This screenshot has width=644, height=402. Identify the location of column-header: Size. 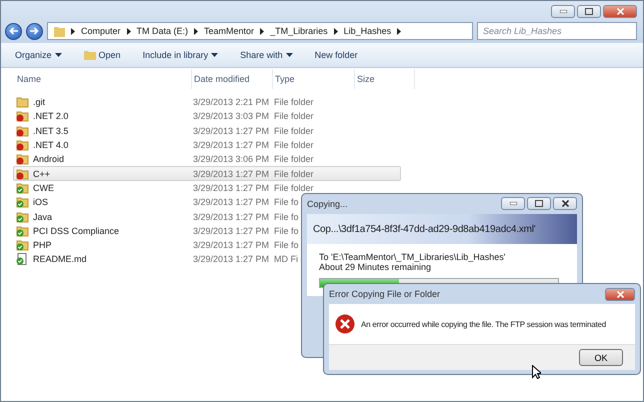
(385, 79).